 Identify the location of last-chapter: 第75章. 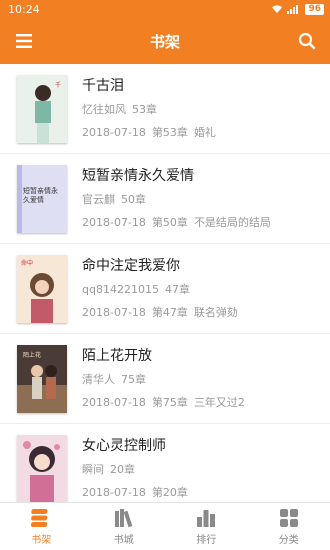
(169, 402).